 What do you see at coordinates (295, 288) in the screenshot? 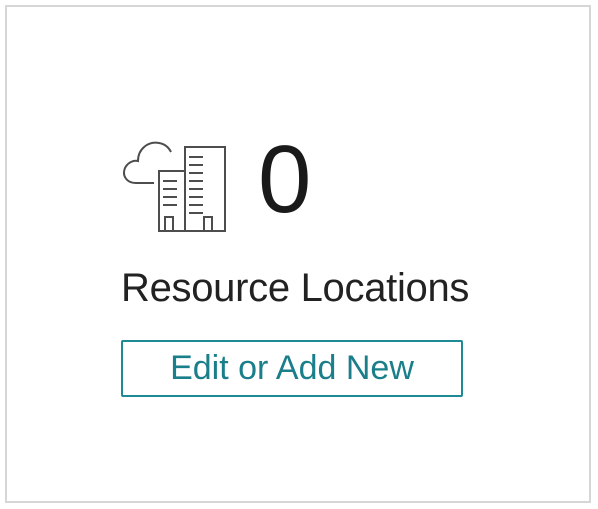
I see `resource-locations-label: Resource Locations` at bounding box center [295, 288].